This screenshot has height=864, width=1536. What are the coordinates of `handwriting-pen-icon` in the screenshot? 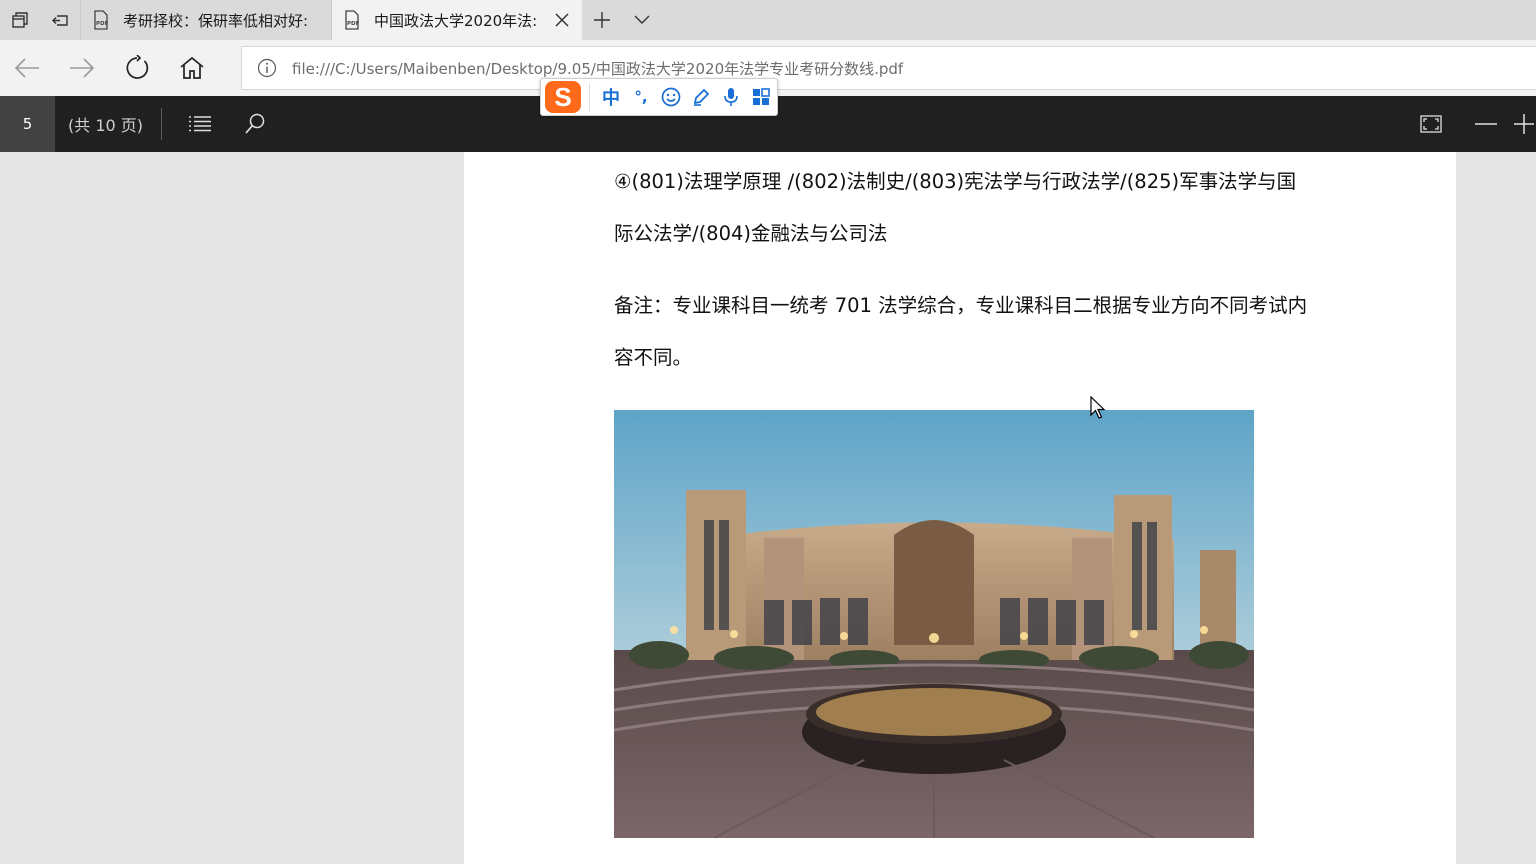 It's located at (701, 97).